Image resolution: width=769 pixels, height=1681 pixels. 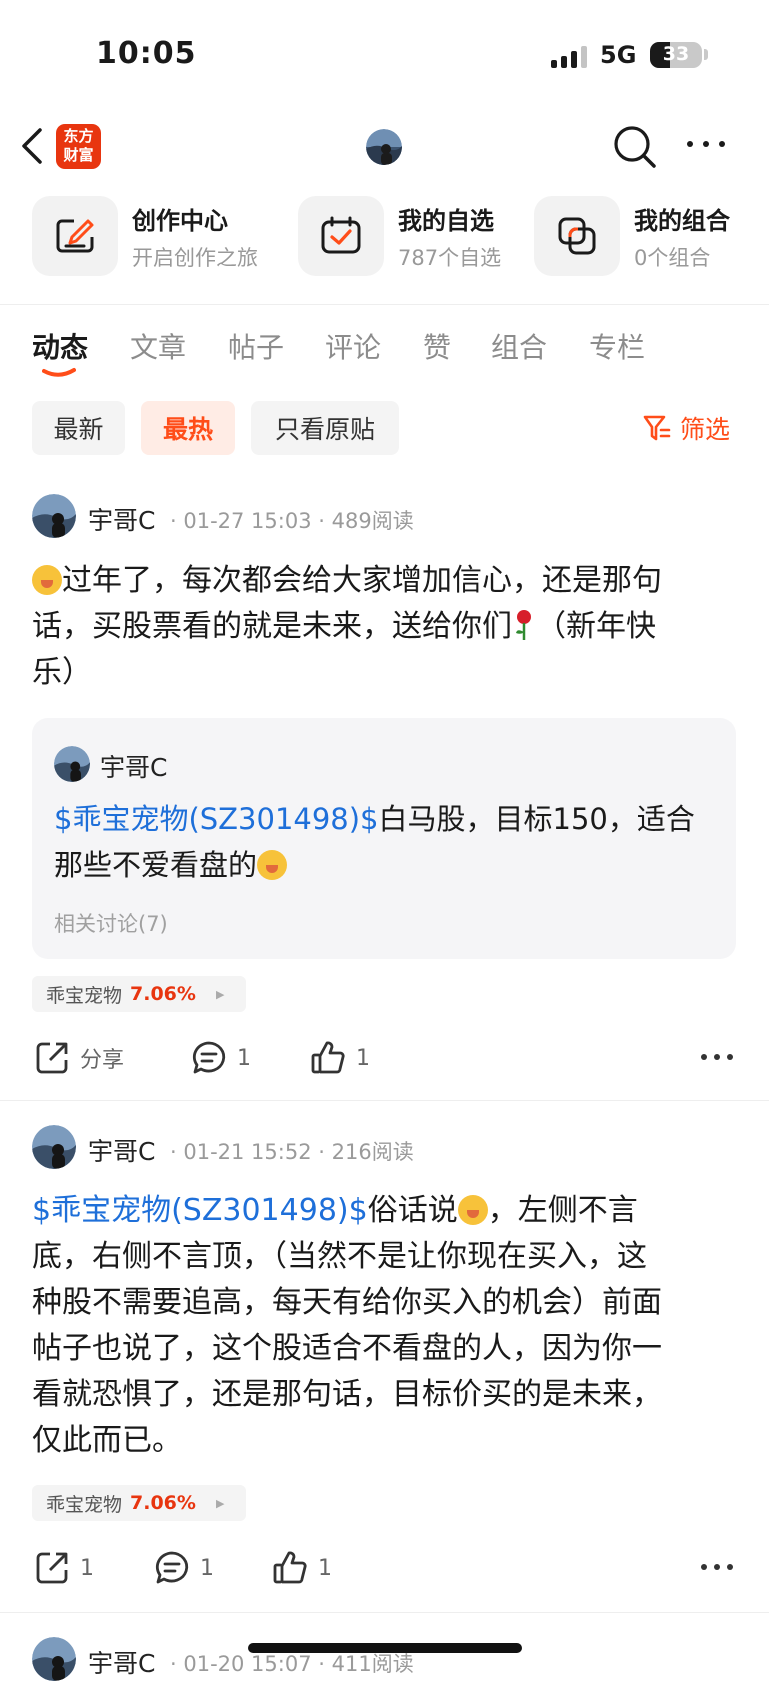 What do you see at coordinates (446, 220) in the screenshot?
I see `shortcut-title: 我的自选` at bounding box center [446, 220].